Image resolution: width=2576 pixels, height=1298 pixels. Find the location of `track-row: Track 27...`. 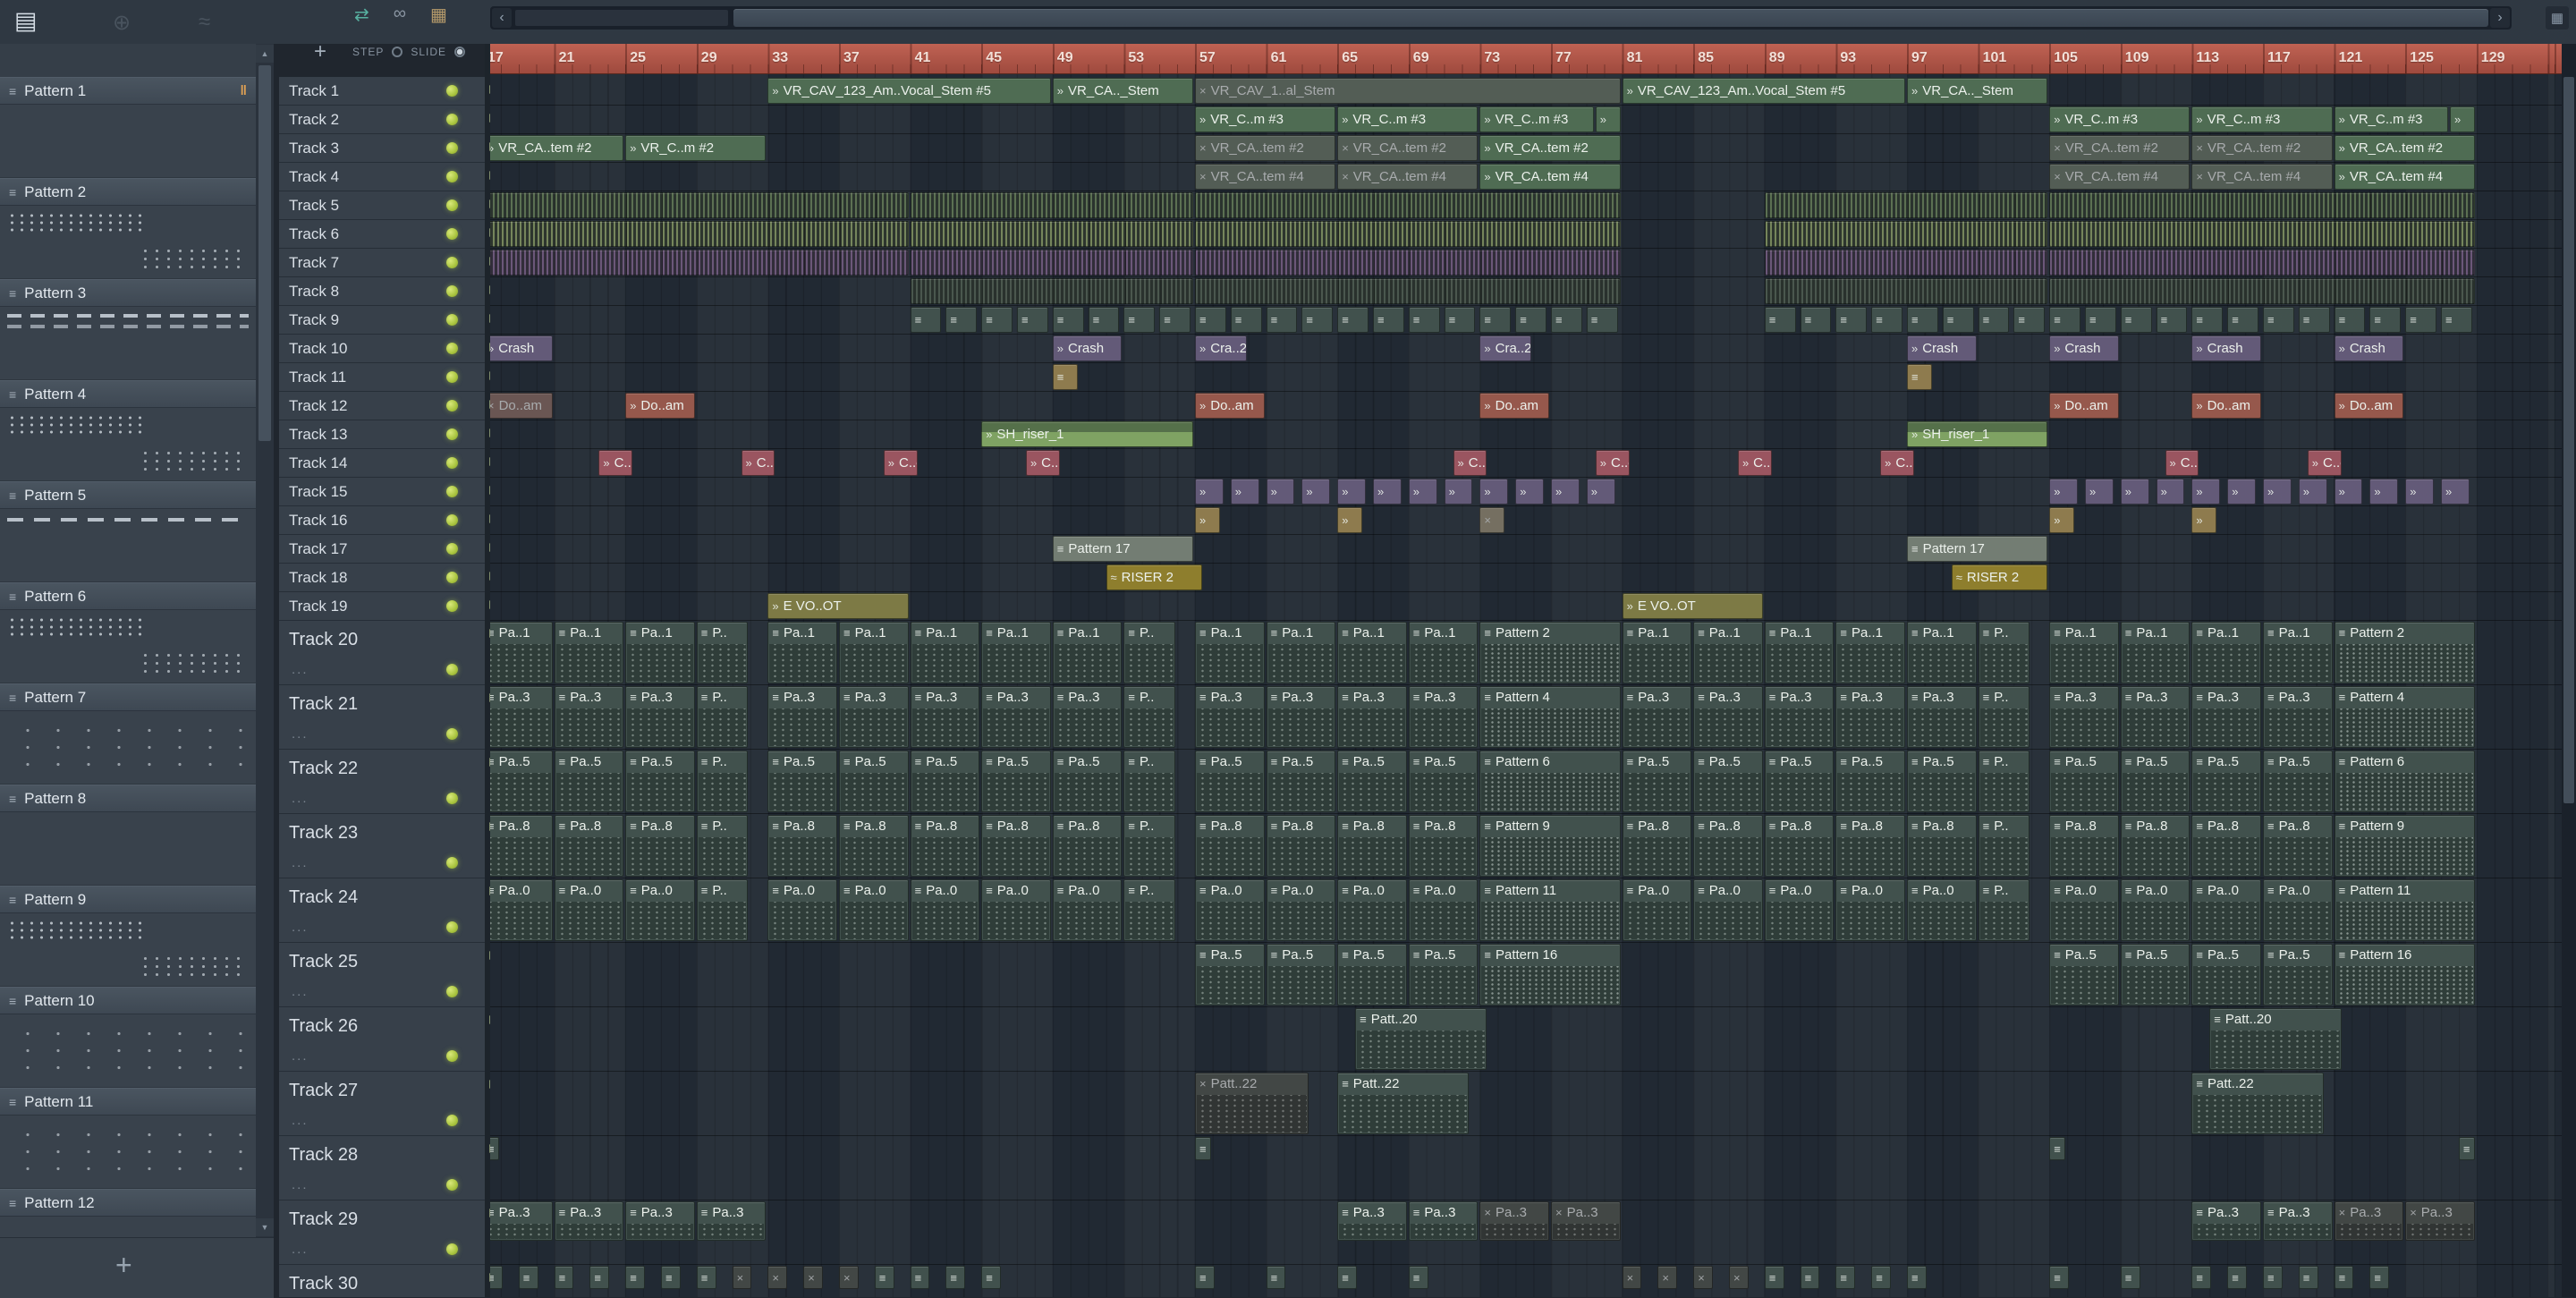

track-row: Track 27... is located at coordinates (382, 1104).